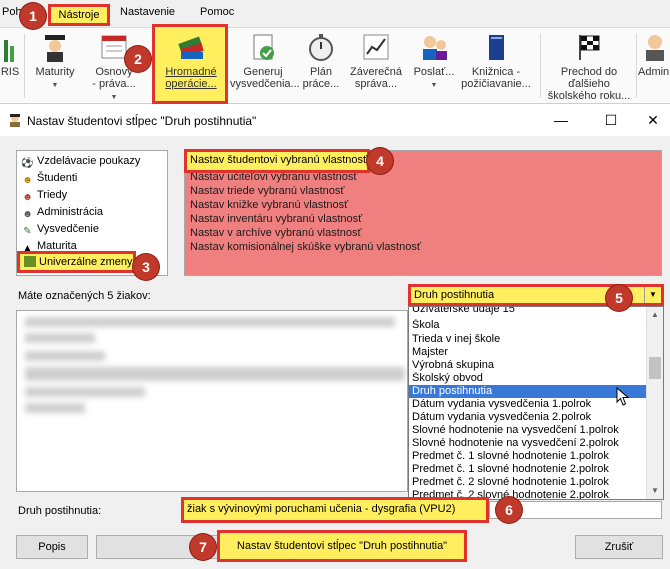 Image resolution: width=670 pixels, height=569 pixels. What do you see at coordinates (49, 180) in the screenshot?
I see `tree-item-studenti: ☻ Študenti` at bounding box center [49, 180].